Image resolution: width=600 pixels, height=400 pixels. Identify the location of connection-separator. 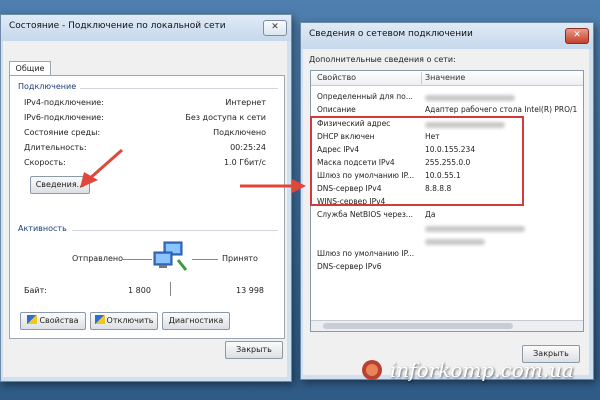
(179, 88).